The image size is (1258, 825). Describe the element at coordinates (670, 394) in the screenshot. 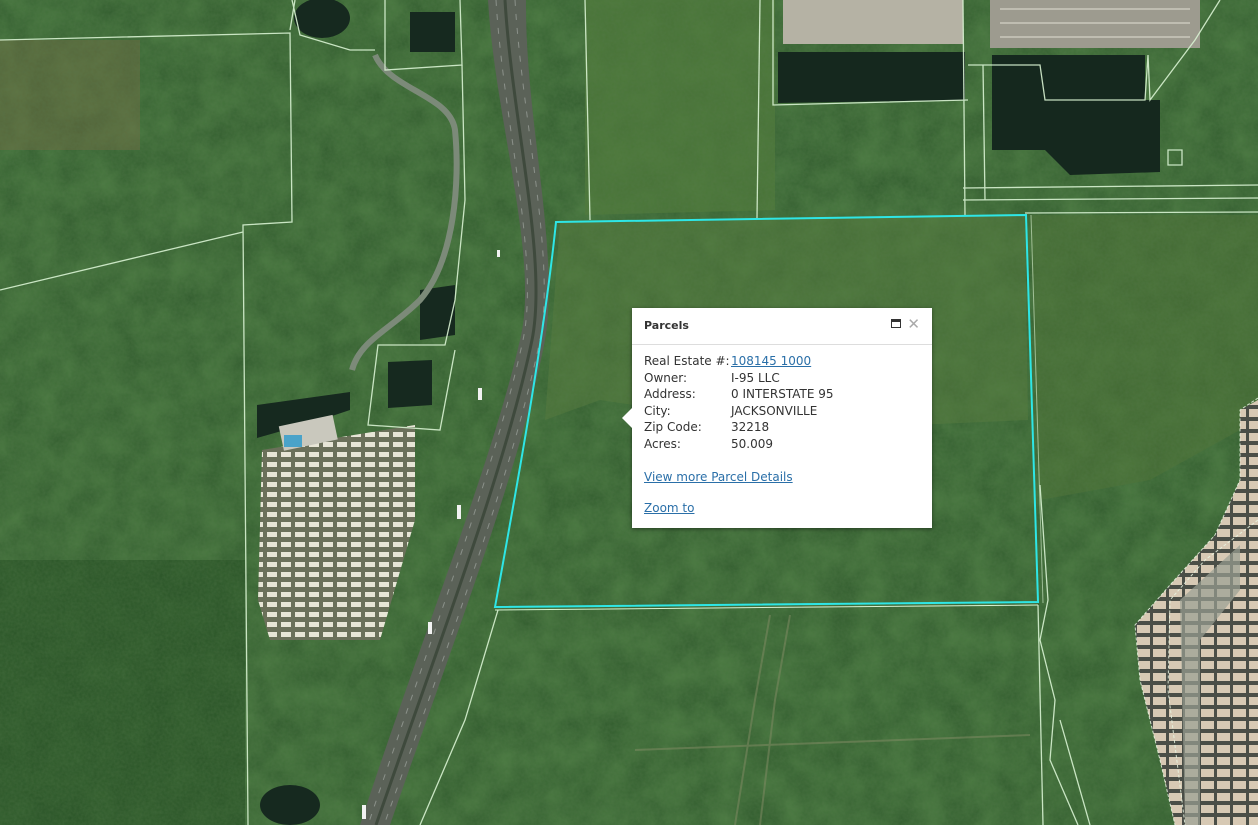

I see `attribute-label: Address:` at that location.